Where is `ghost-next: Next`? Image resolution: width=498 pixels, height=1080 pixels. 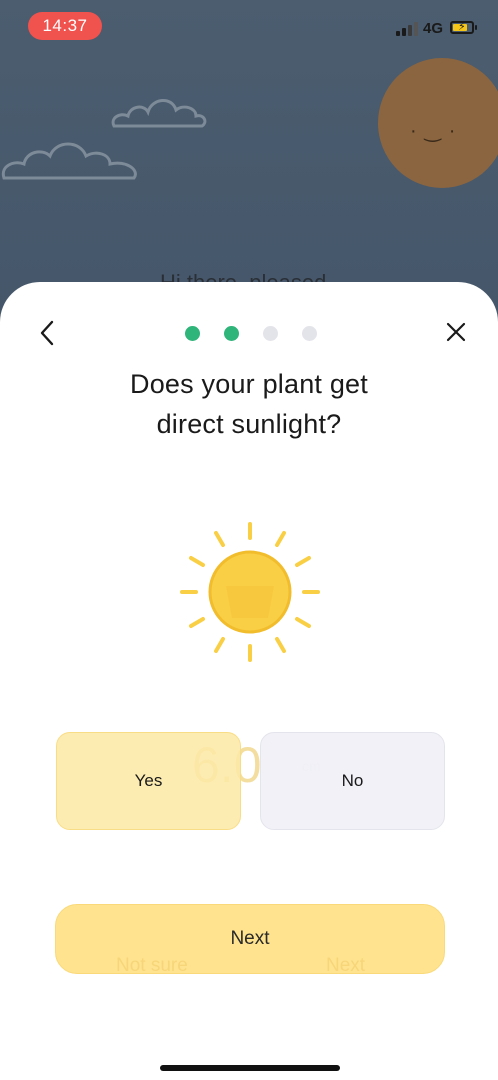
ghost-next: Next is located at coordinates (346, 965).